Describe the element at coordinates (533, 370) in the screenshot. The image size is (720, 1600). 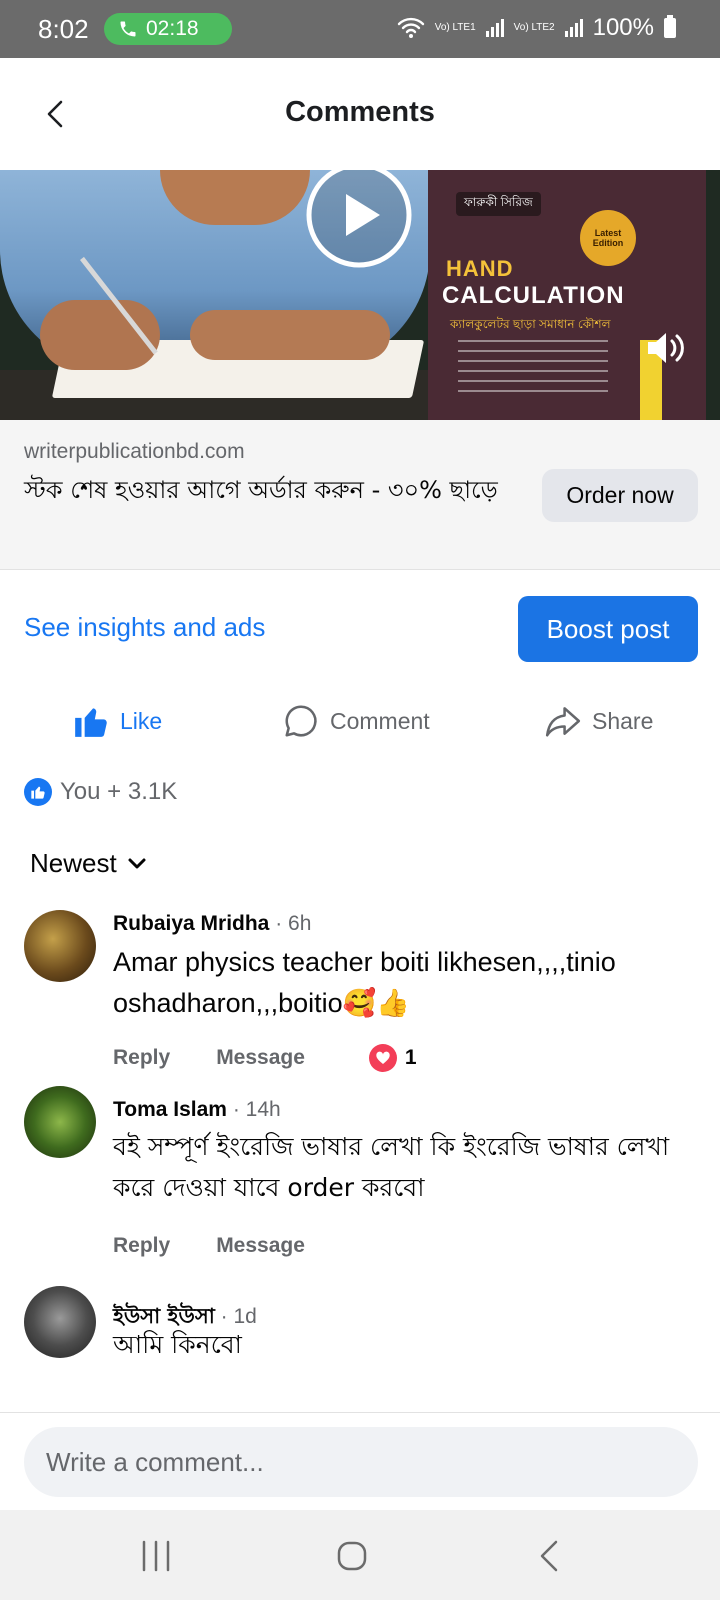
I see `book-text-lines` at that location.